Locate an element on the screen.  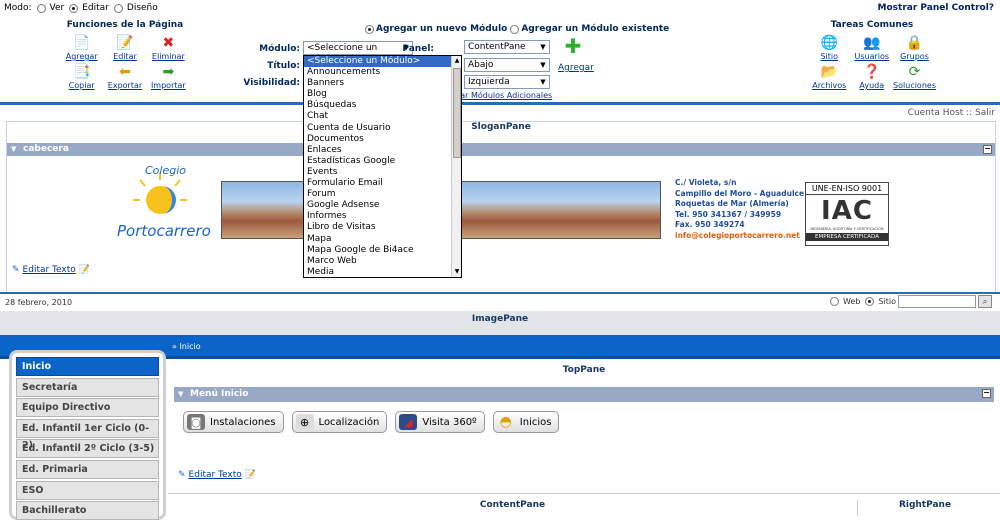
module-option: Documentos is located at coordinates (382, 139).